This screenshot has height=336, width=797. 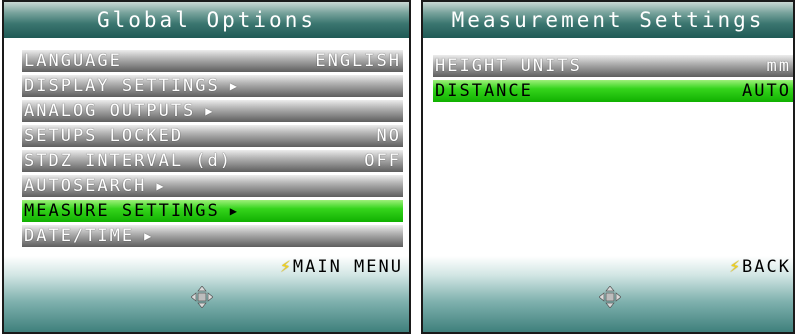 I want to click on menu-item-label: LANGUAGE, so click(x=73, y=61).